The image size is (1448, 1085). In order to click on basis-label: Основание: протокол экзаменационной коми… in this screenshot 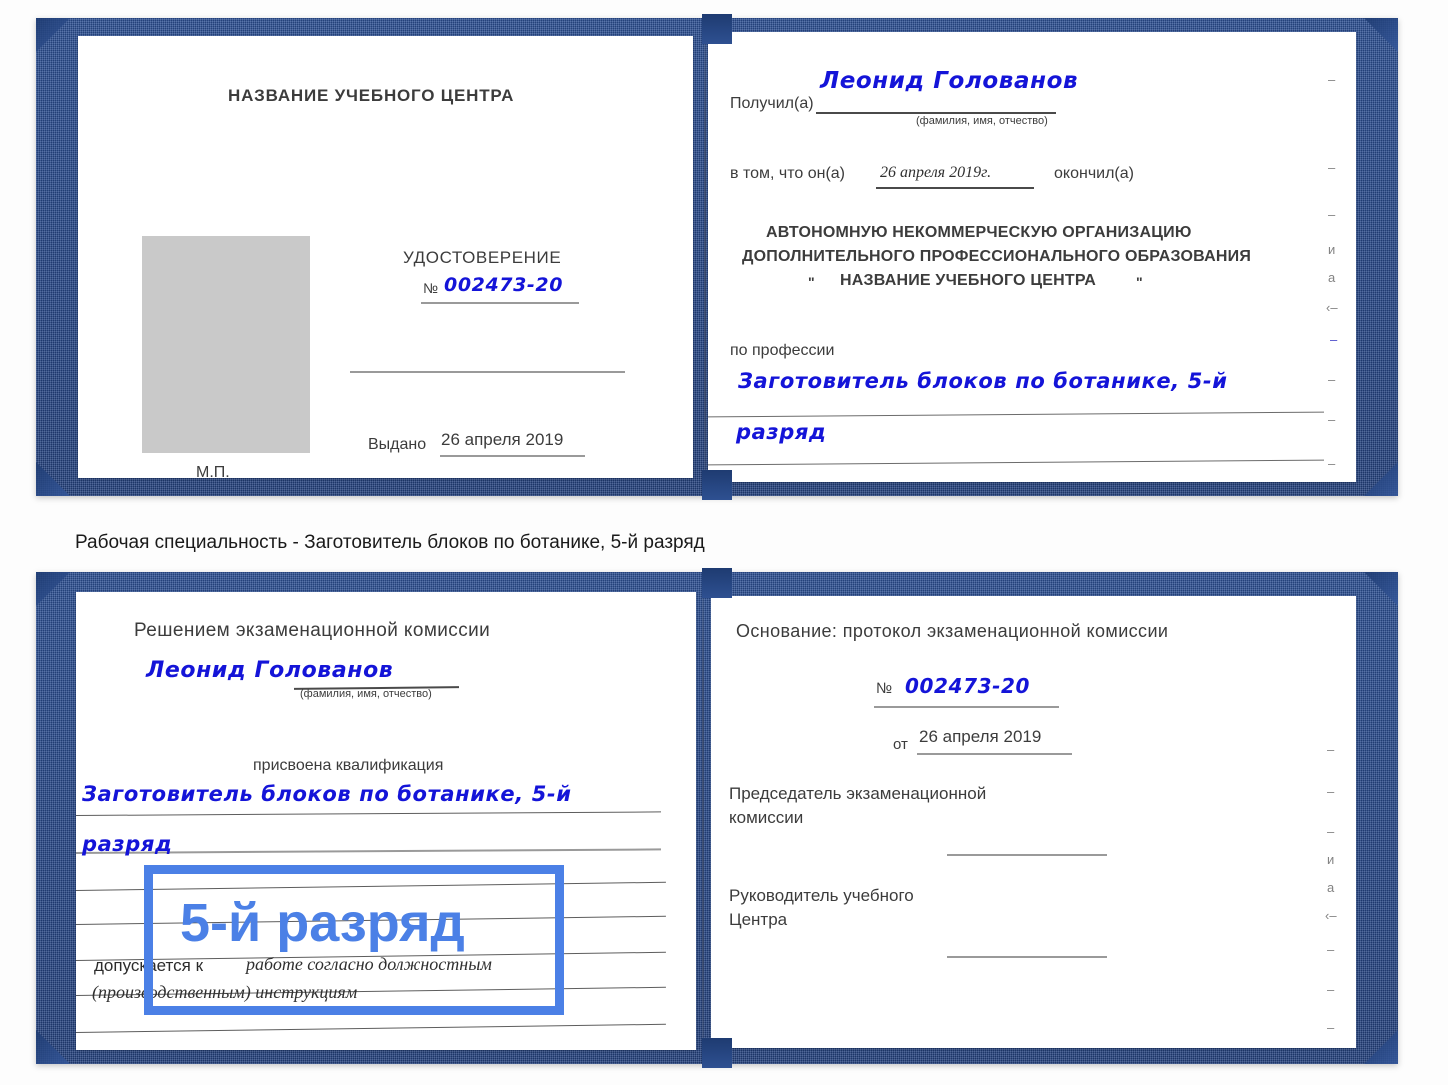, I will do `click(952, 631)`.